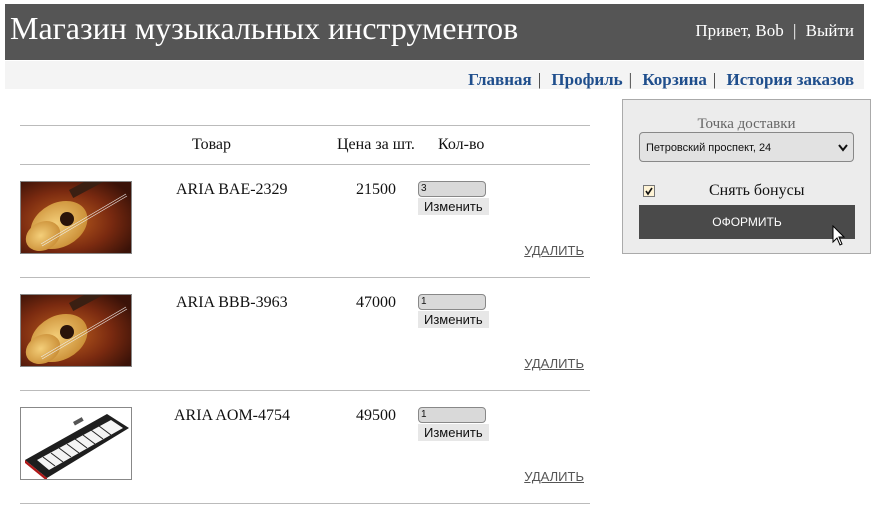 Image resolution: width=880 pixels, height=511 pixels. Describe the element at coordinates (674, 79) in the screenshot. I see `nav-cart: Корзина` at that location.